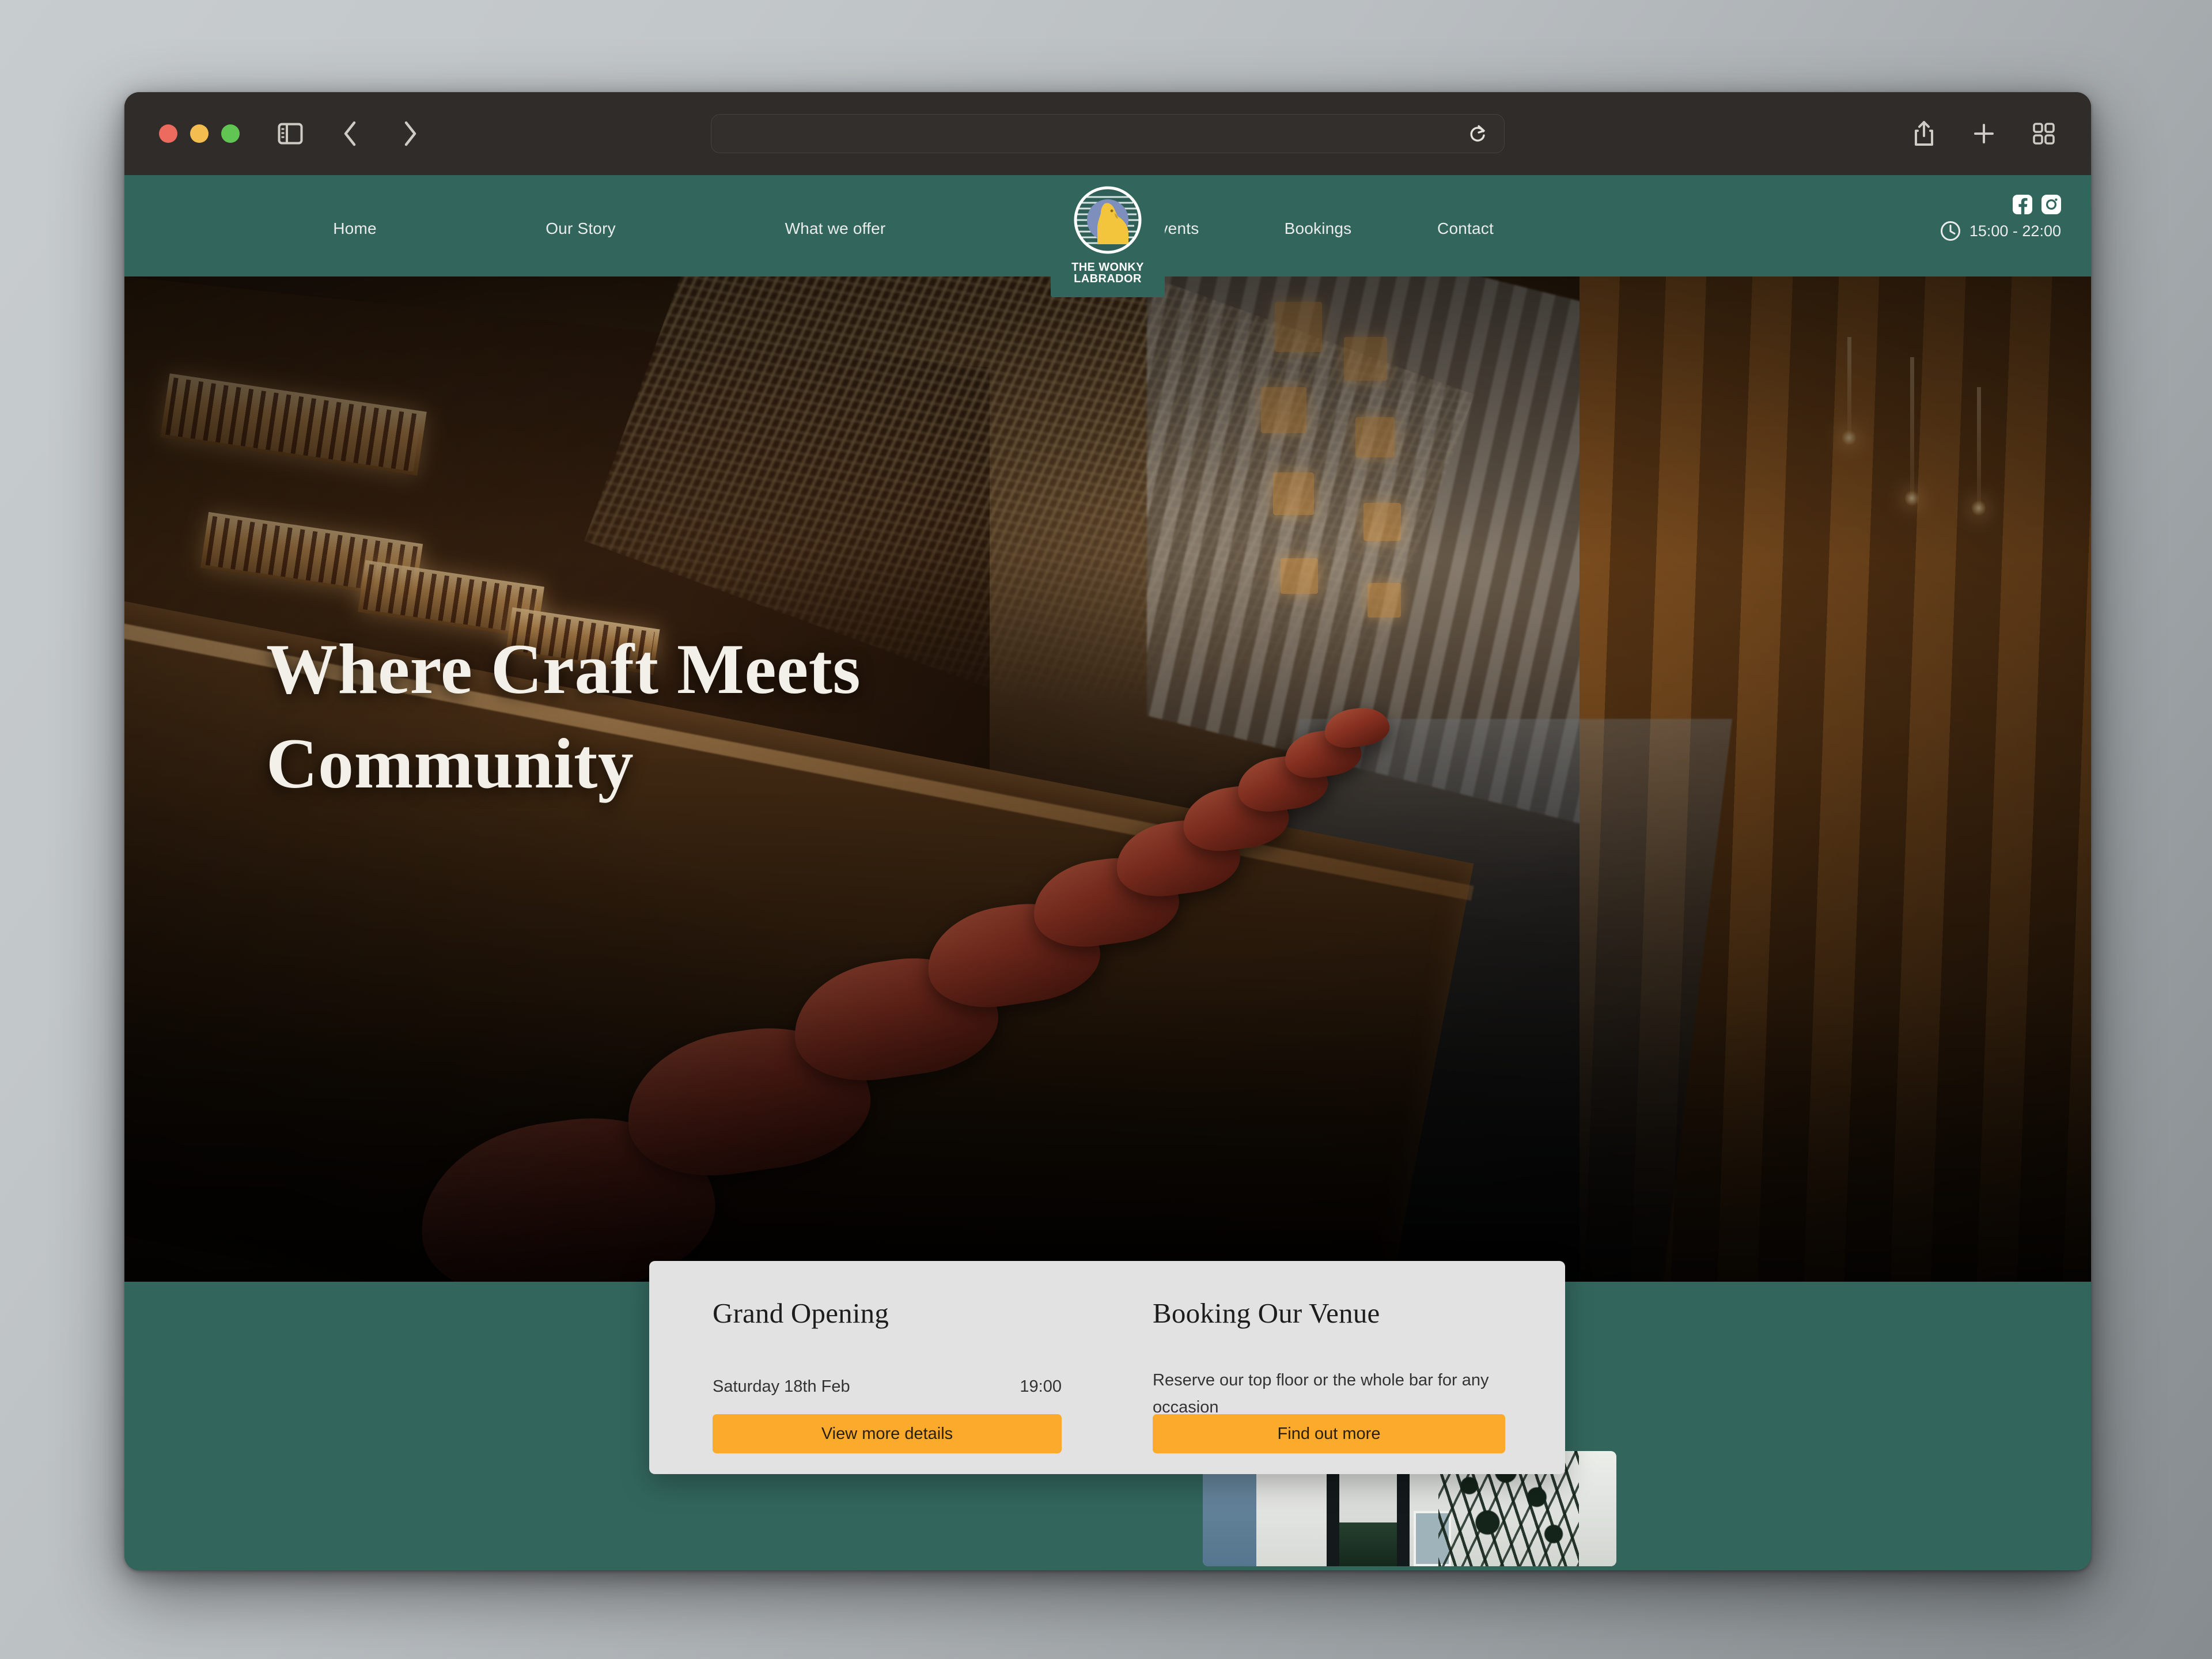 Image resolution: width=2212 pixels, height=1659 pixels. I want to click on plus-icon, so click(1984, 134).